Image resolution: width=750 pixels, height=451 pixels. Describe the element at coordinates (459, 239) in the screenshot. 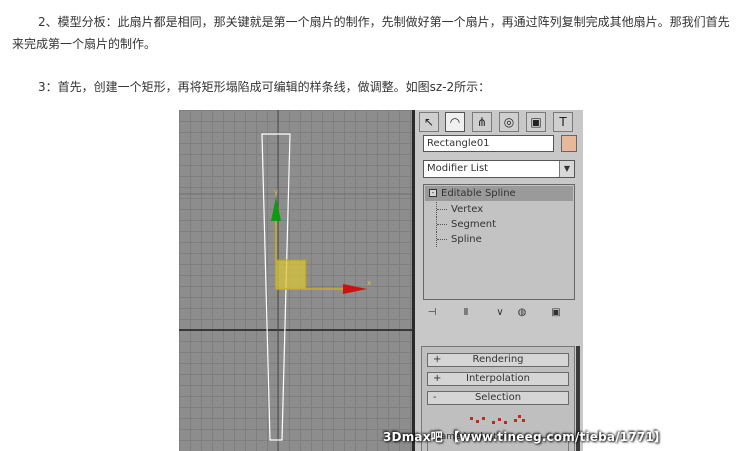

I see `stack-item-spline: Spline` at that location.